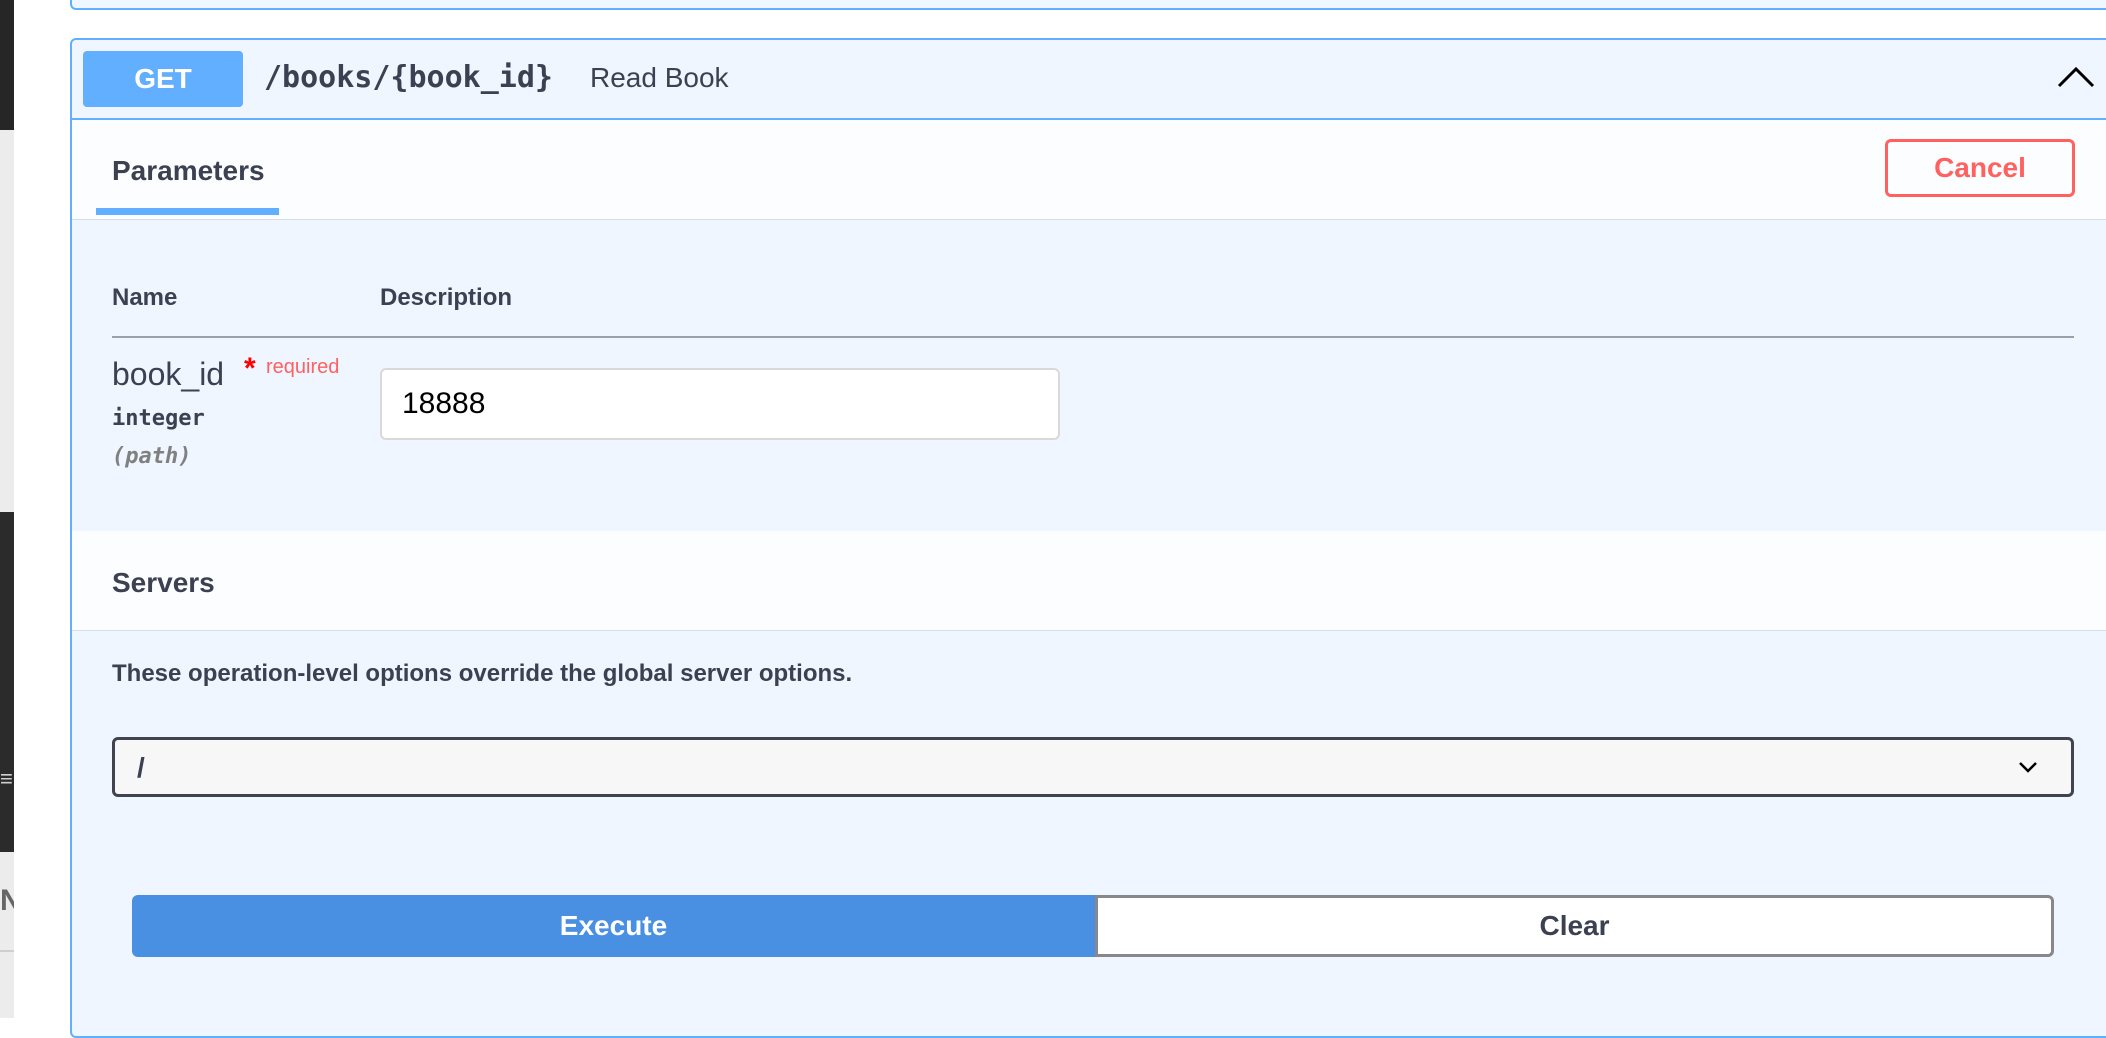 Image resolution: width=2106 pixels, height=1038 pixels. Describe the element at coordinates (1088, 5) in the screenshot. I see `previous-operation-block` at that location.